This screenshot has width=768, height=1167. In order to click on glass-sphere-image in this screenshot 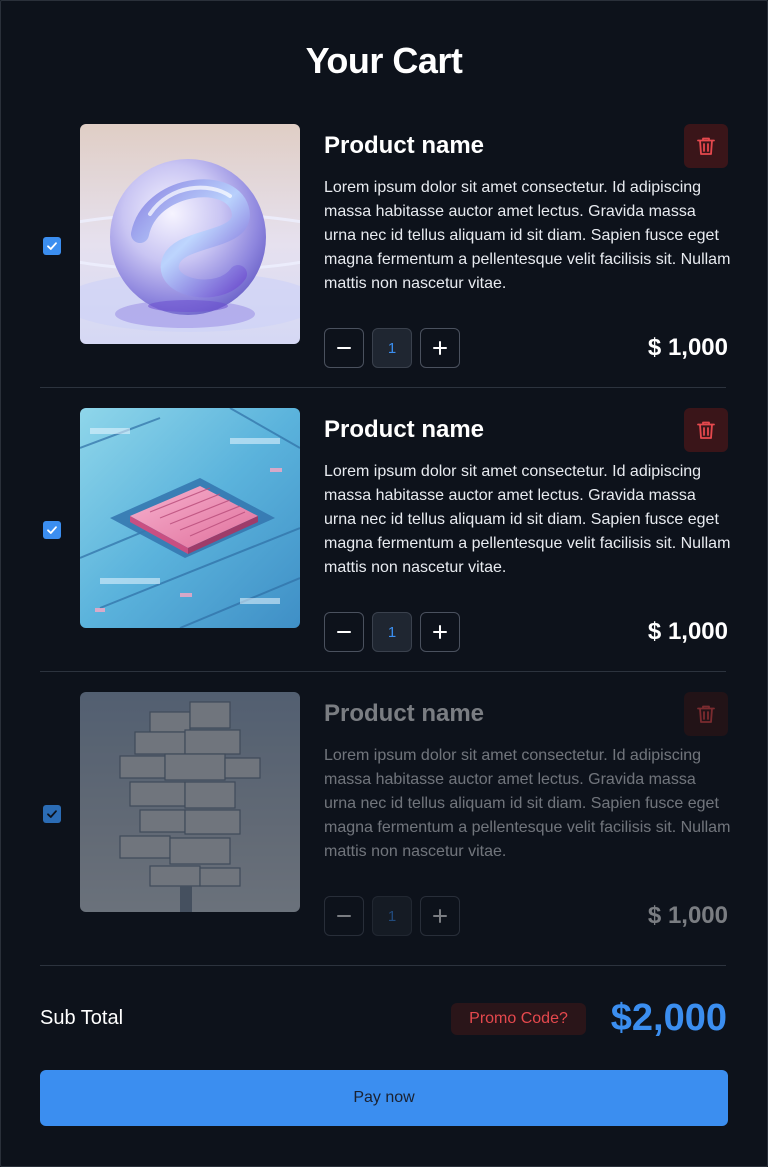, I will do `click(190, 234)`.